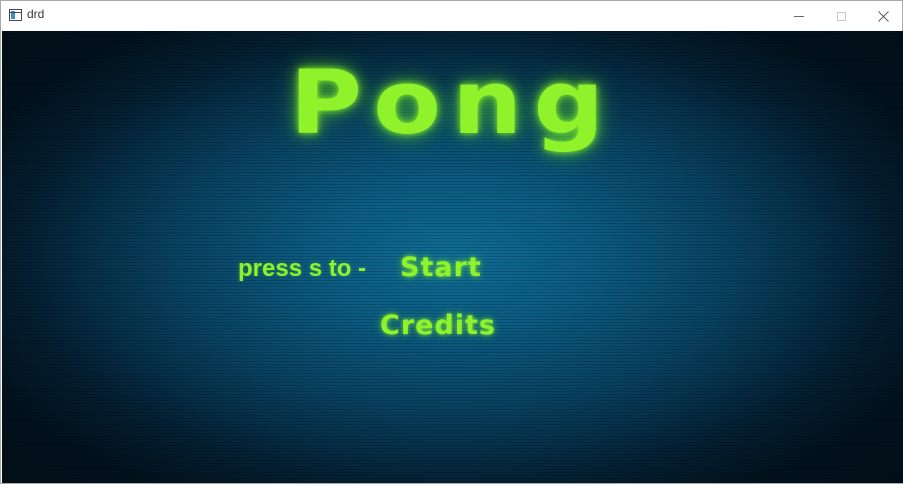 Image resolution: width=903 pixels, height=484 pixels. I want to click on maximize-icon, so click(841, 16).